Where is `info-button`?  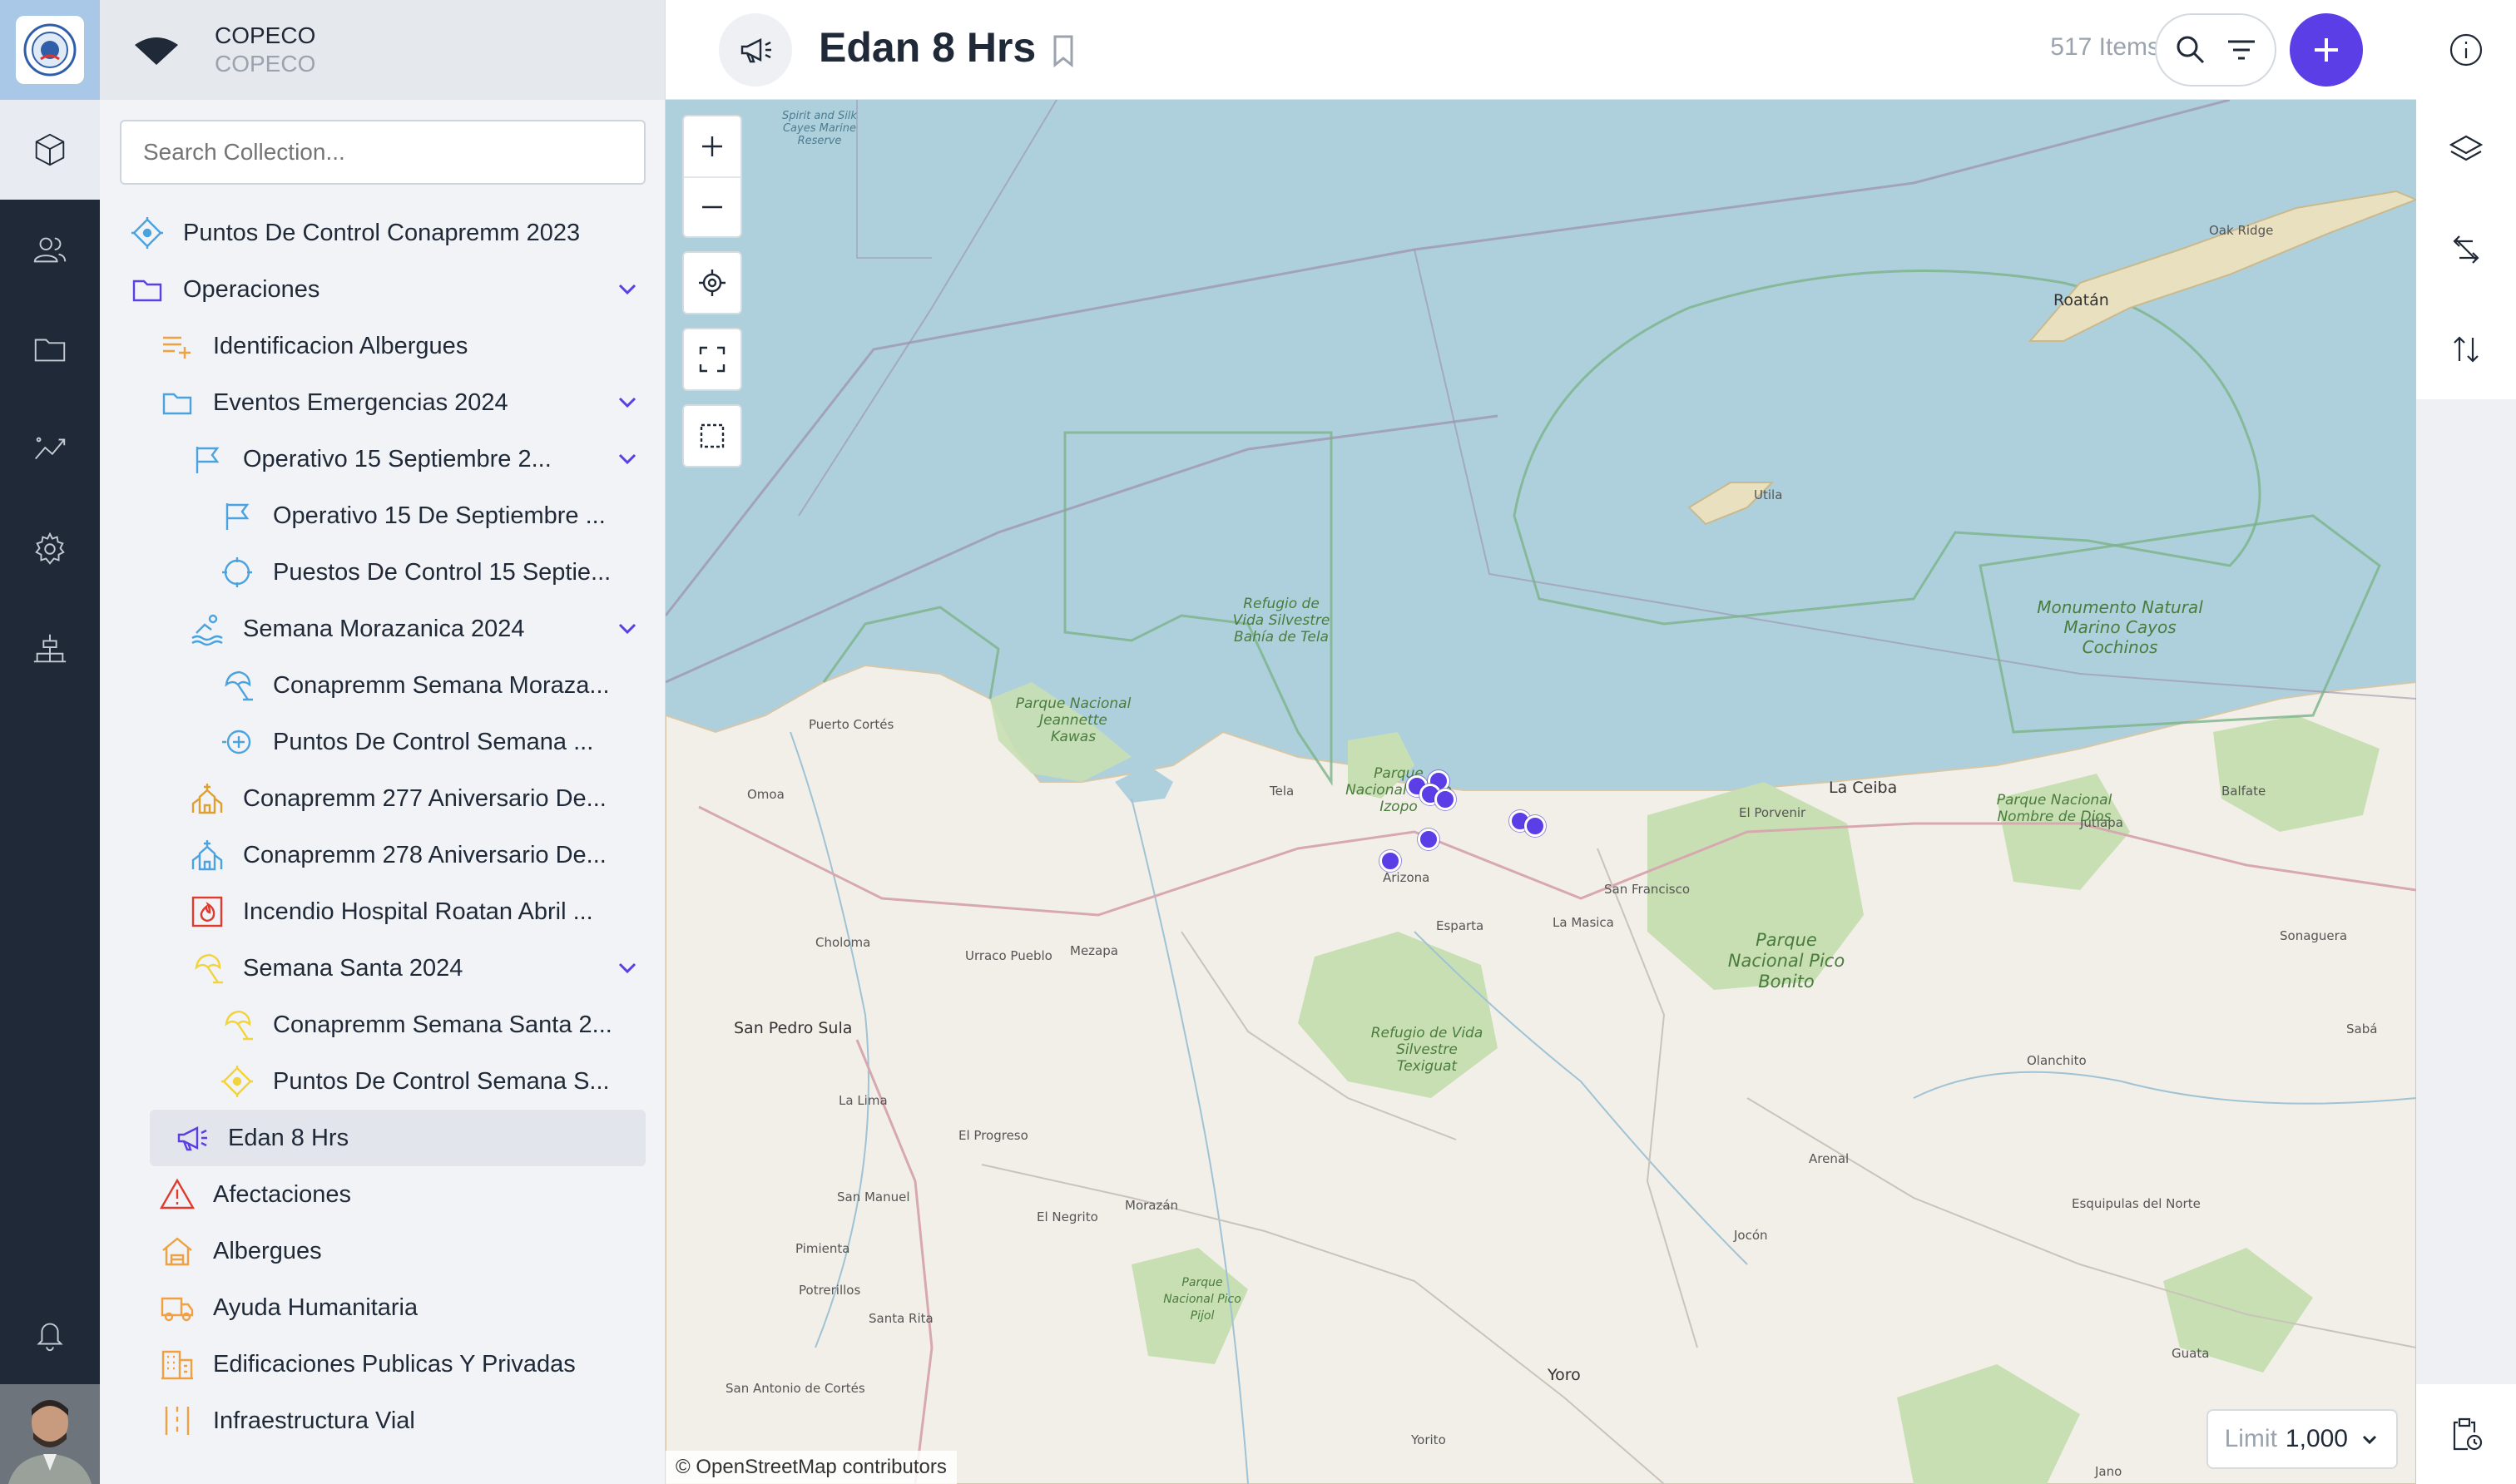
info-button is located at coordinates (2466, 50).